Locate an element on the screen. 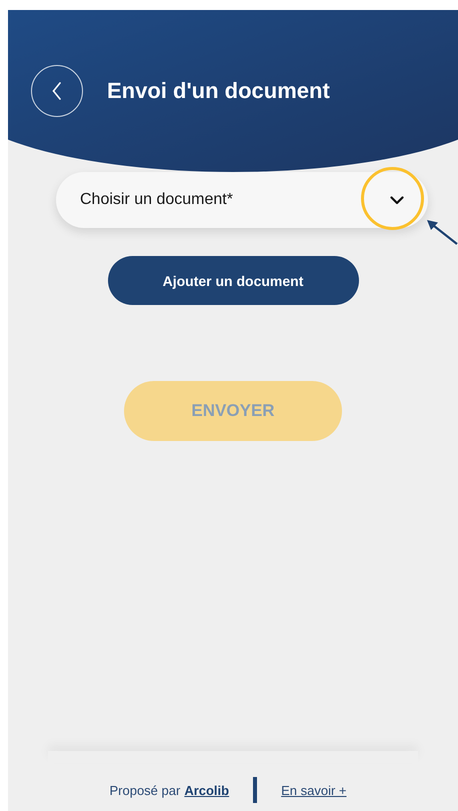  document-dropdown: Choisir un document* is located at coordinates (242, 200).